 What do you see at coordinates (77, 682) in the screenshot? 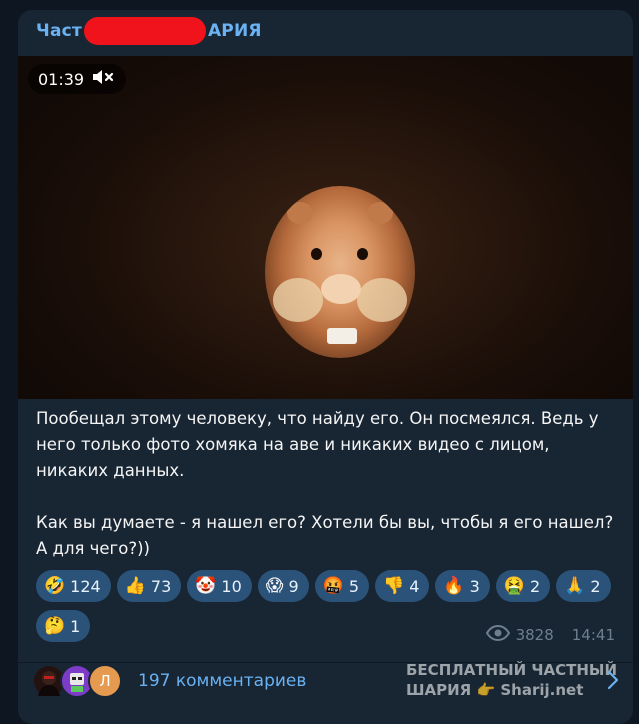
I see `commenter-avatars: Л` at bounding box center [77, 682].